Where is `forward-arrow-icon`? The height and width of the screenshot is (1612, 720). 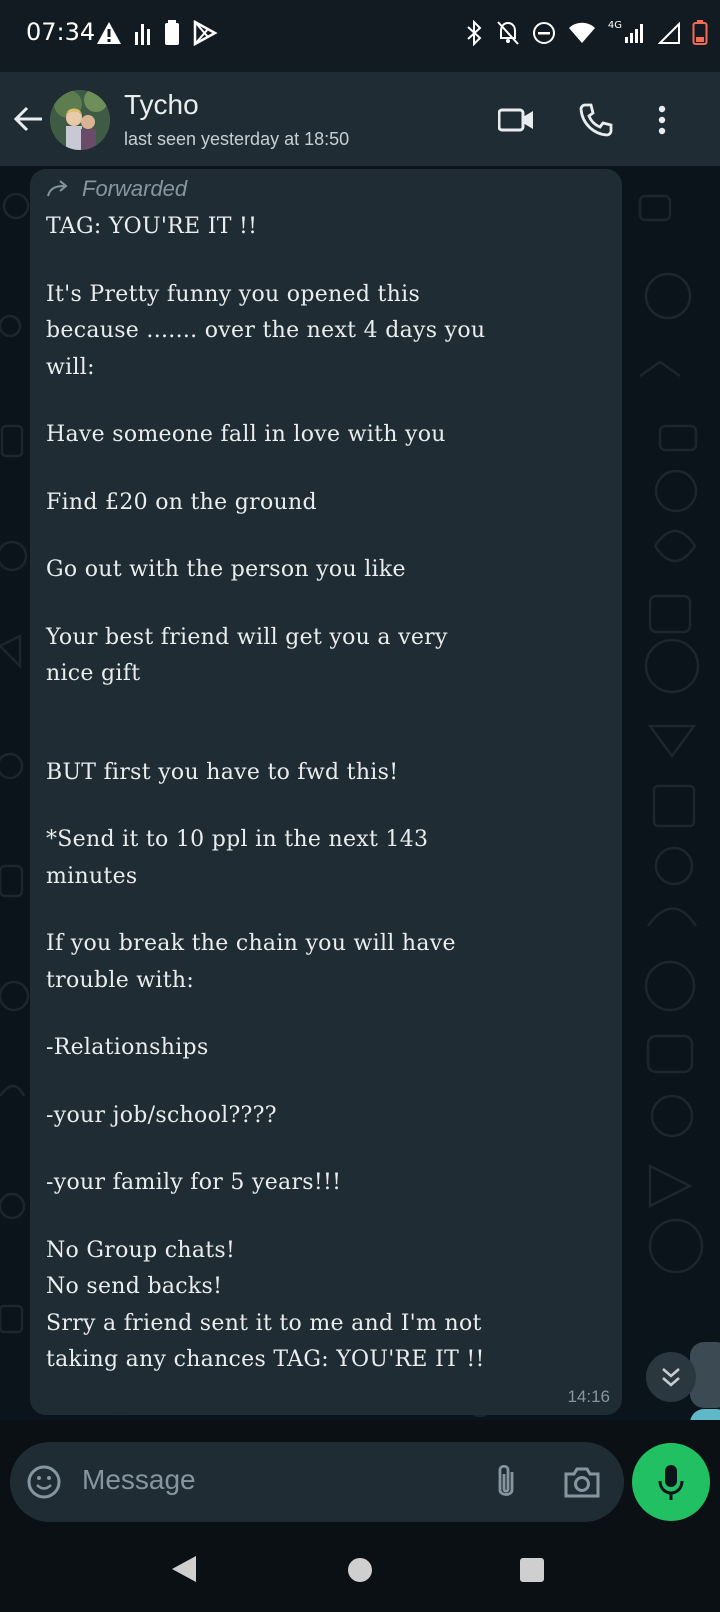 forward-arrow-icon is located at coordinates (57, 188).